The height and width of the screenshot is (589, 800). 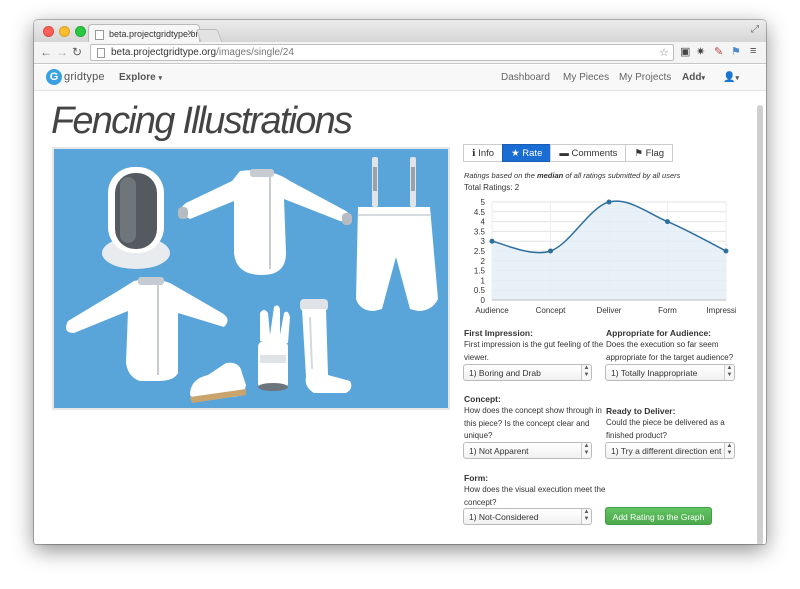 What do you see at coordinates (483, 261) in the screenshot?
I see `y-tick-label: 2` at bounding box center [483, 261].